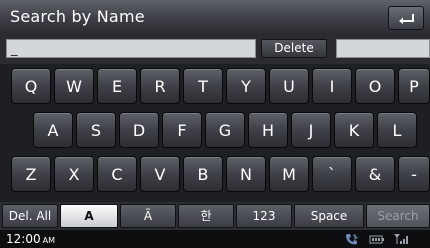 This screenshot has width=430, height=248. Describe the element at coordinates (48, 240) in the screenshot. I see `clock-ampm: AM` at that location.